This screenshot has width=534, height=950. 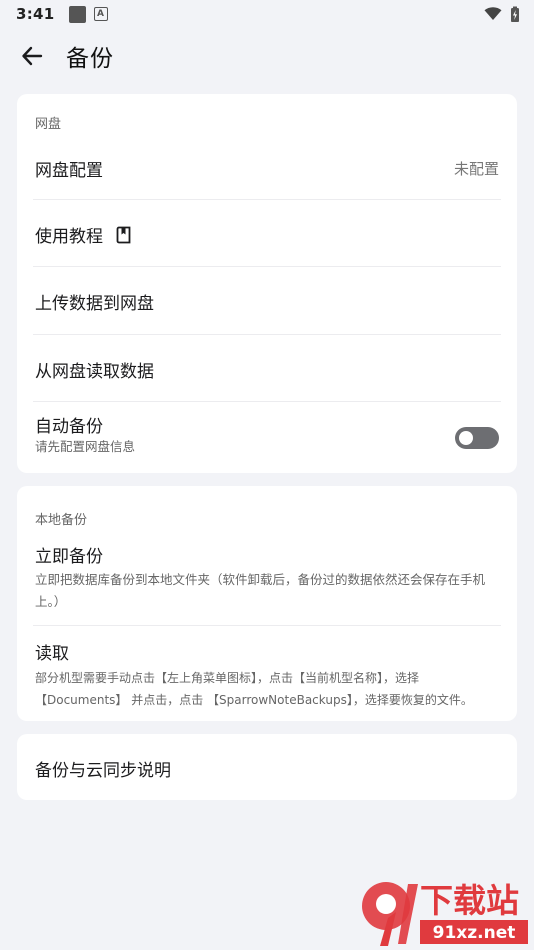 What do you see at coordinates (124, 235) in the screenshot?
I see `book-icon` at bounding box center [124, 235].